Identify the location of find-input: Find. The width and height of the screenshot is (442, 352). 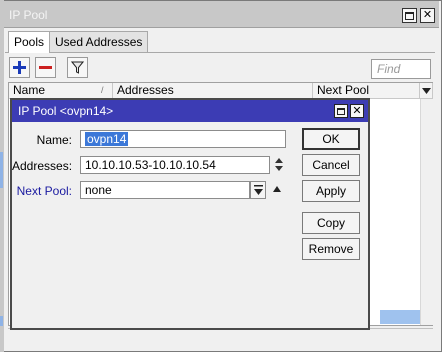
(401, 69).